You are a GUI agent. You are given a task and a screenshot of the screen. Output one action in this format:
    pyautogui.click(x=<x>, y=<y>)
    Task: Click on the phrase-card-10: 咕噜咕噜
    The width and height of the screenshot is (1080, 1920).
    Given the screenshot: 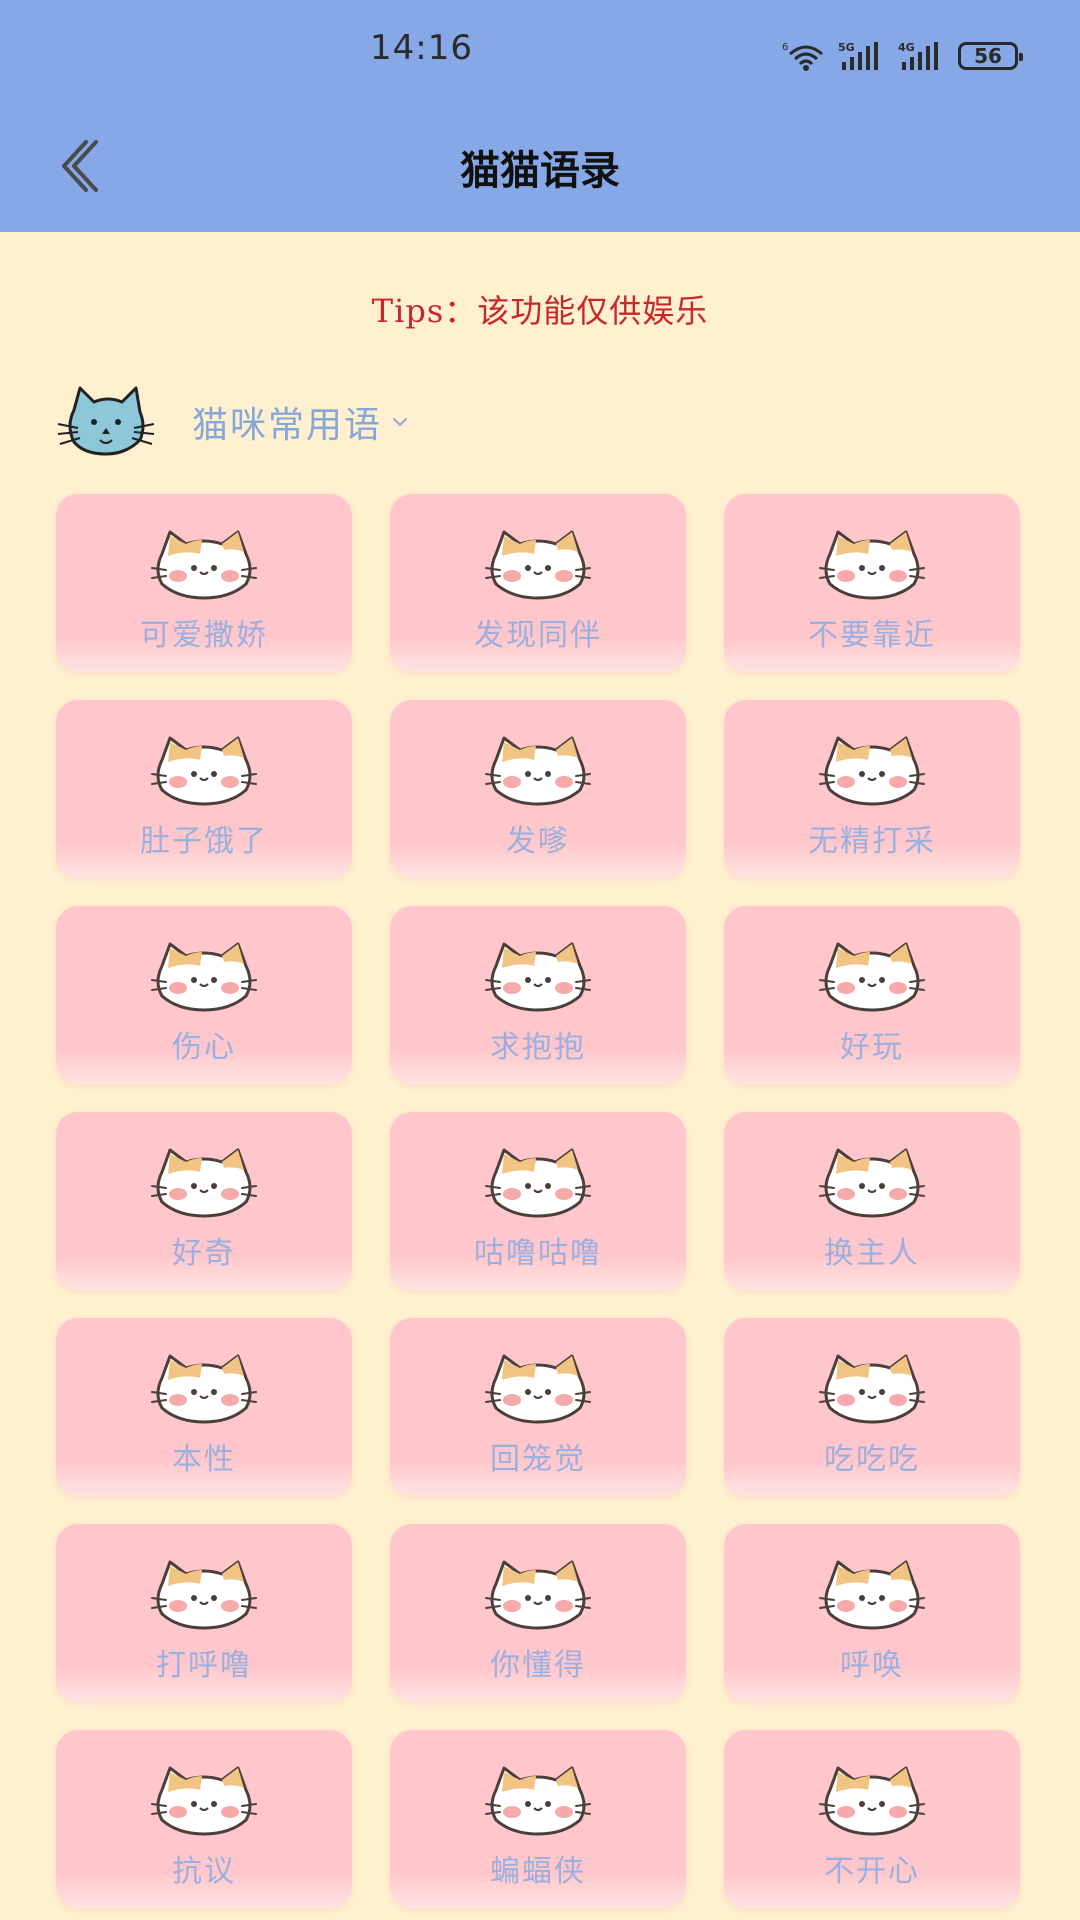 What is the action you would take?
    pyautogui.click(x=538, y=1201)
    